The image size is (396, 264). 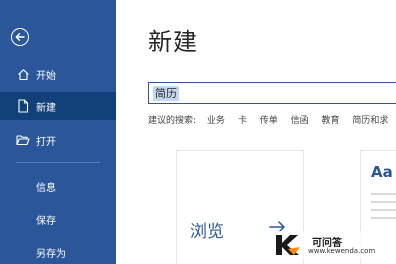 What do you see at coordinates (382, 172) in the screenshot?
I see `template-card-label: Aa` at bounding box center [382, 172].